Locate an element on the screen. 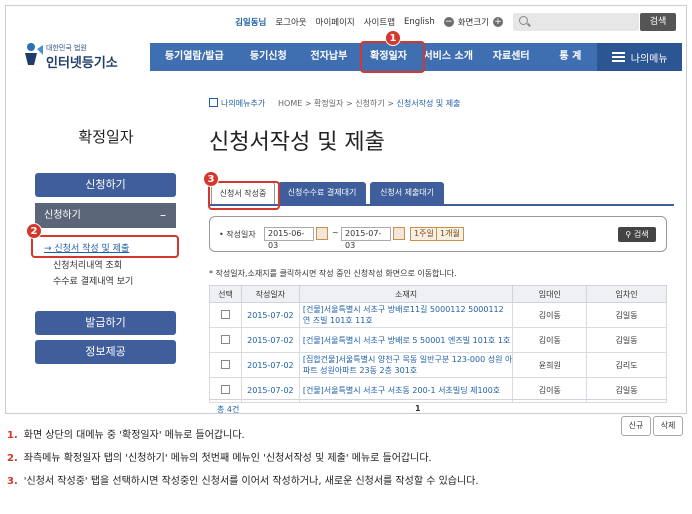  zoom-label: 화면크기 is located at coordinates (473, 23).